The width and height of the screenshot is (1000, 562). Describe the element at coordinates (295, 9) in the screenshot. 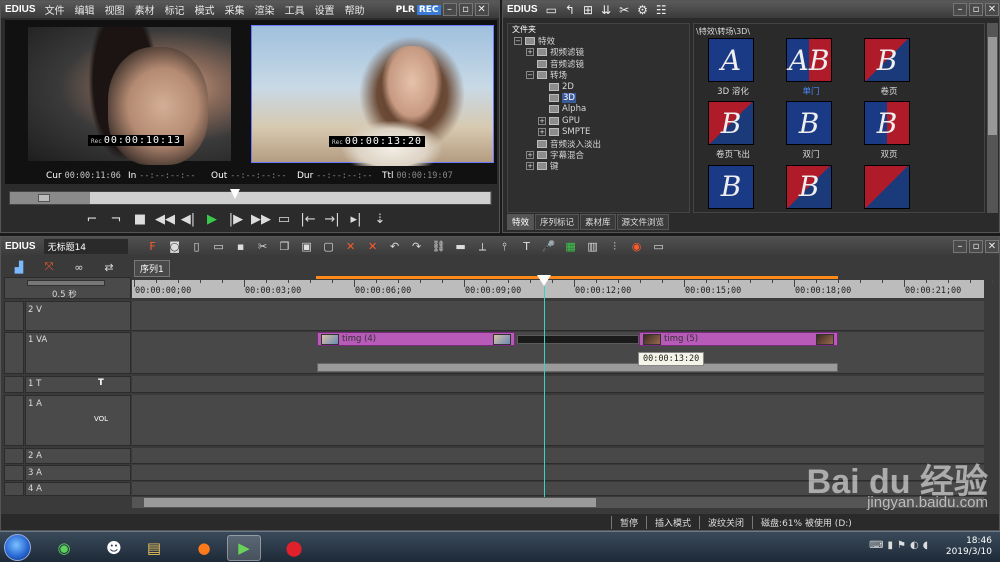

I see `menu-item: 工具` at that location.